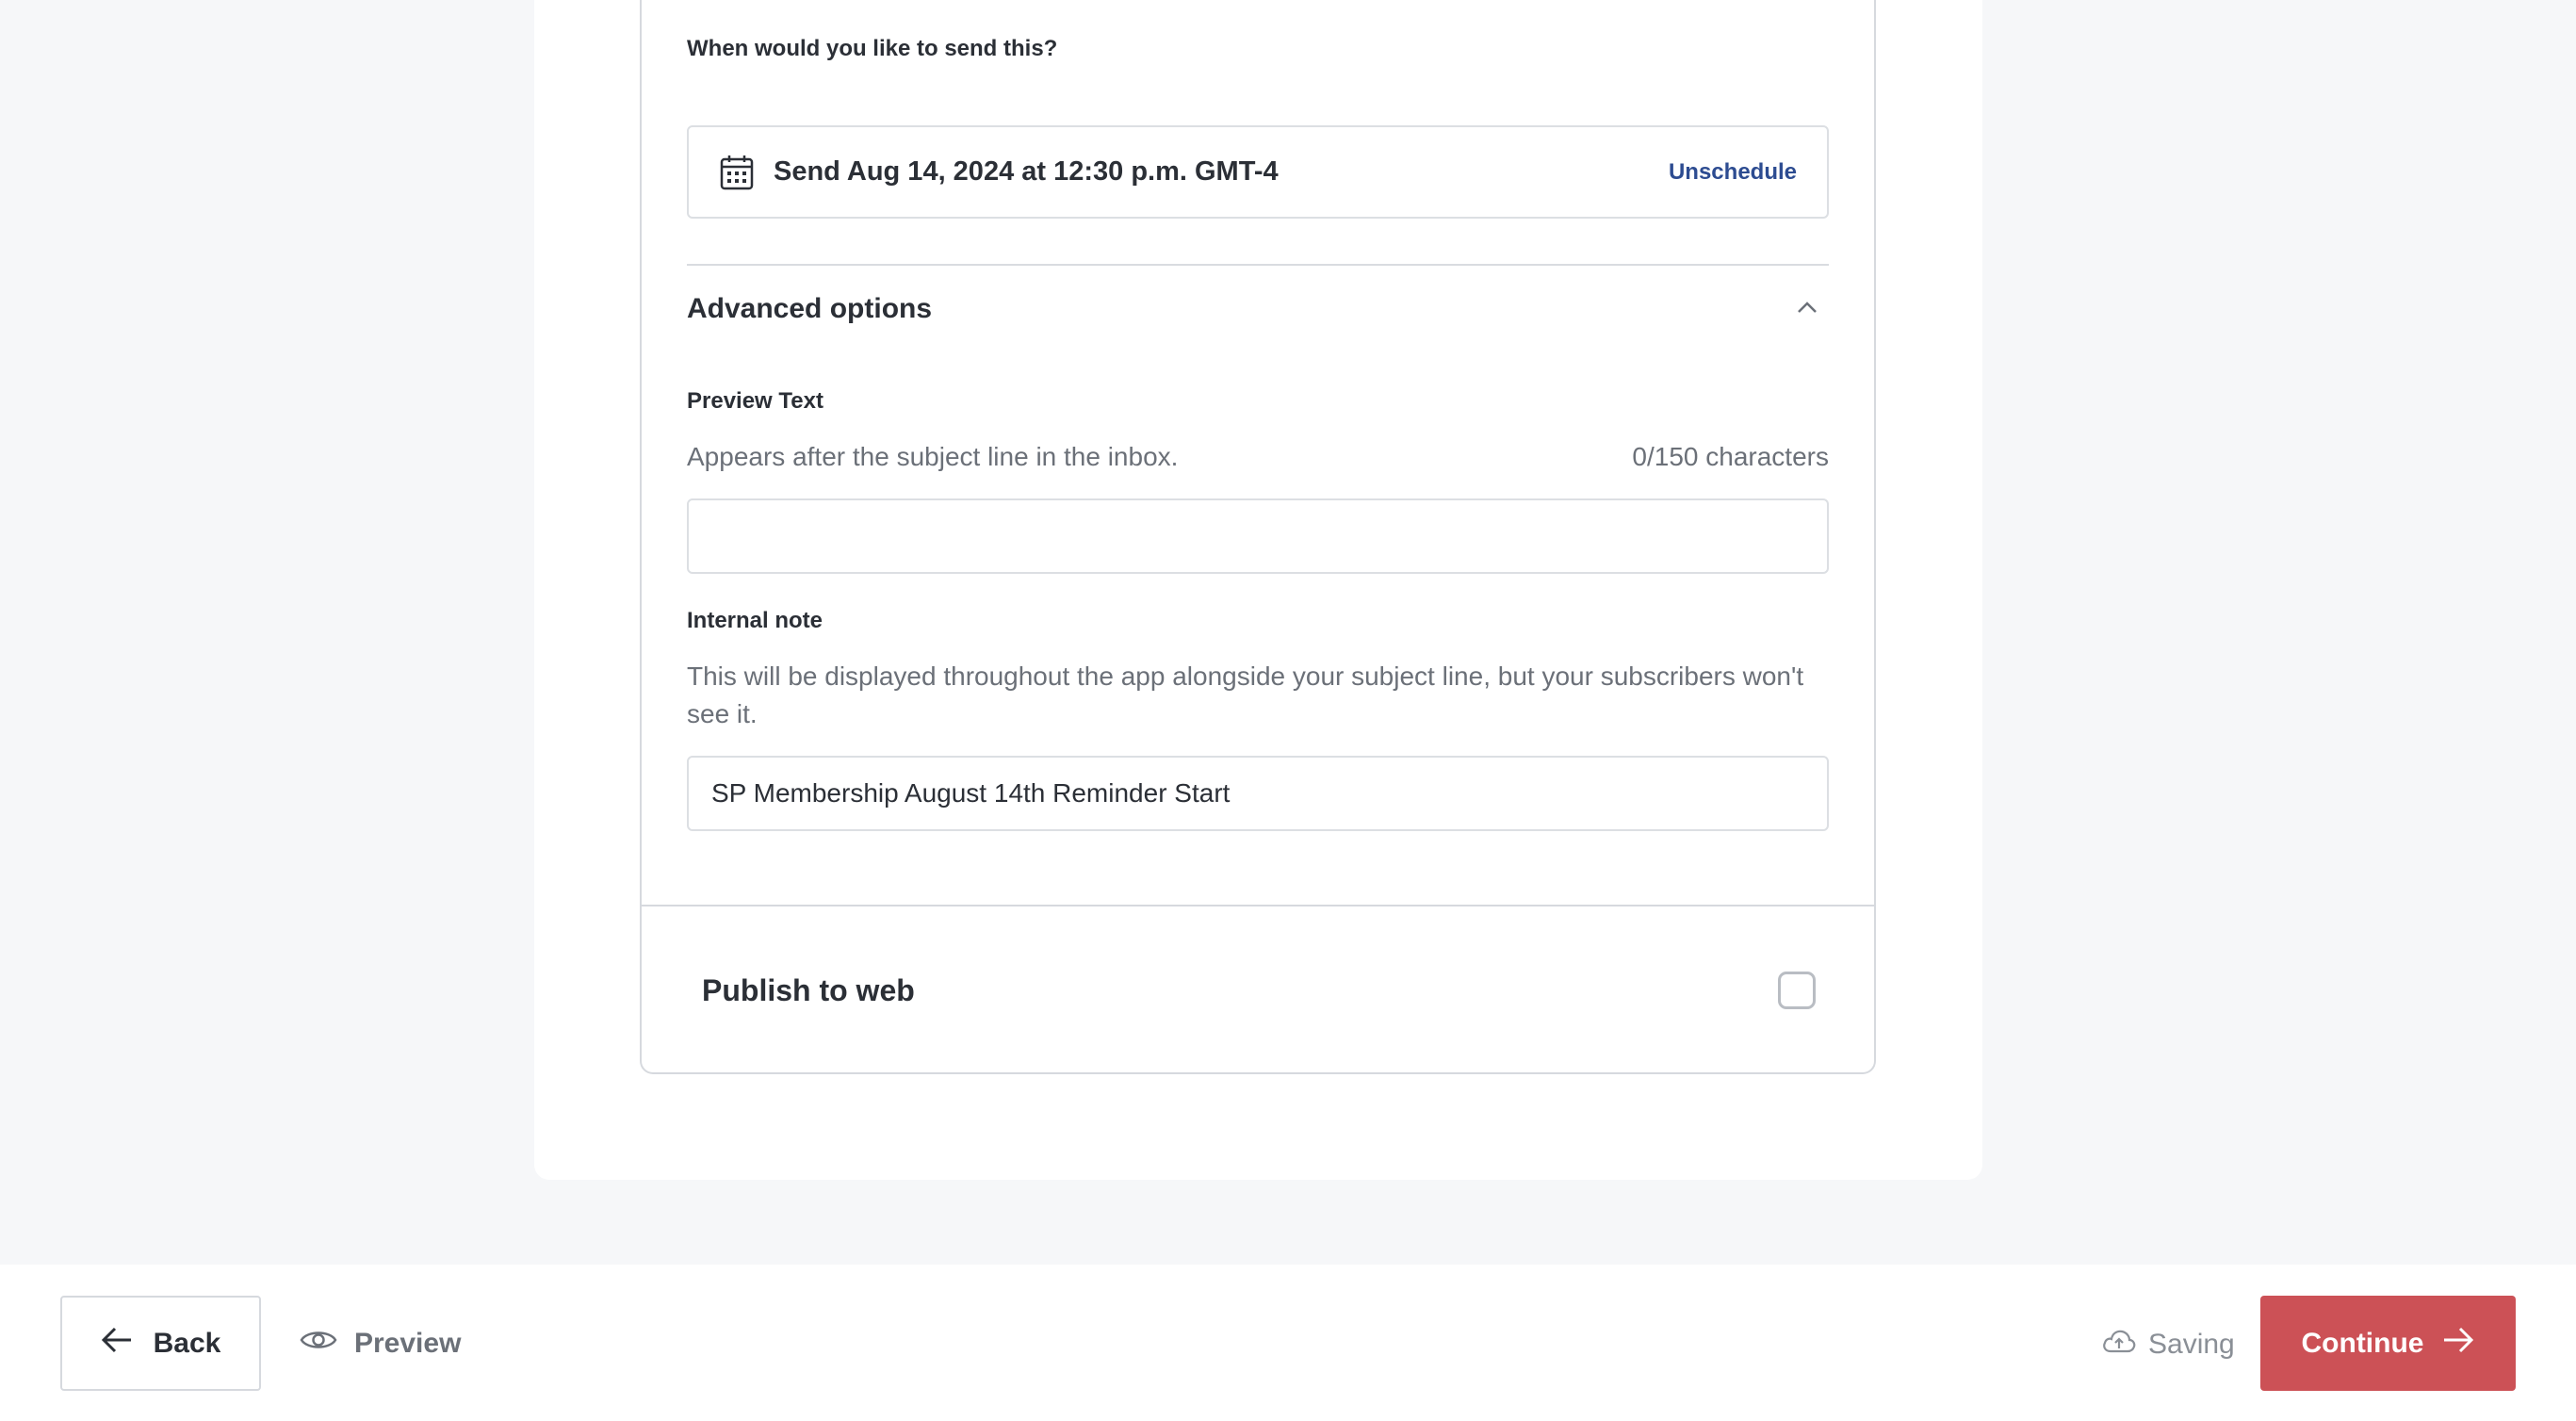  Describe the element at coordinates (808, 989) in the screenshot. I see `publish-to-web-label: Publish to web` at that location.